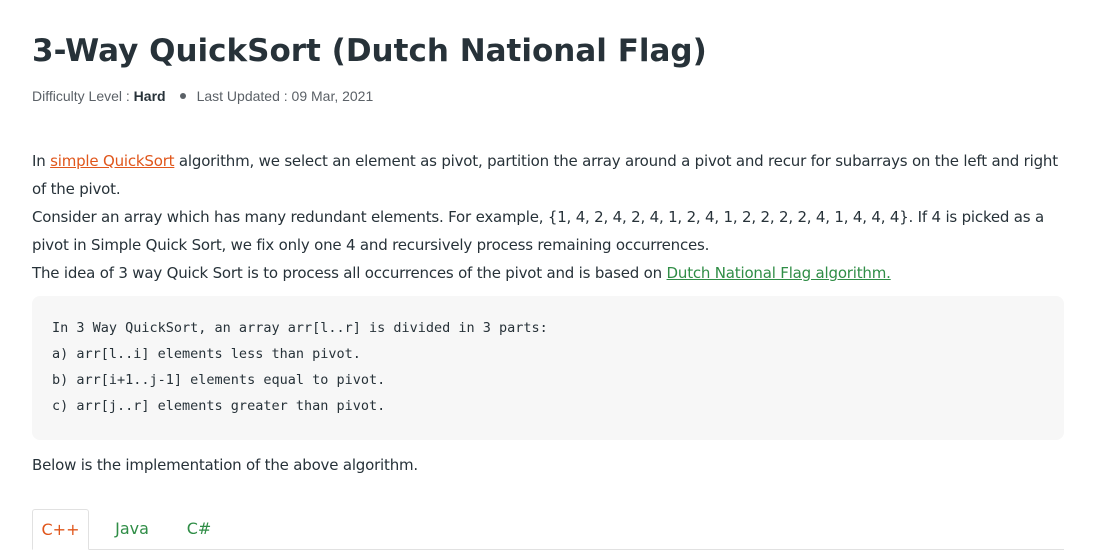 The height and width of the screenshot is (553, 1104). Describe the element at coordinates (112, 161) in the screenshot. I see `simple-quicksort-link: simple QuickSort` at that location.